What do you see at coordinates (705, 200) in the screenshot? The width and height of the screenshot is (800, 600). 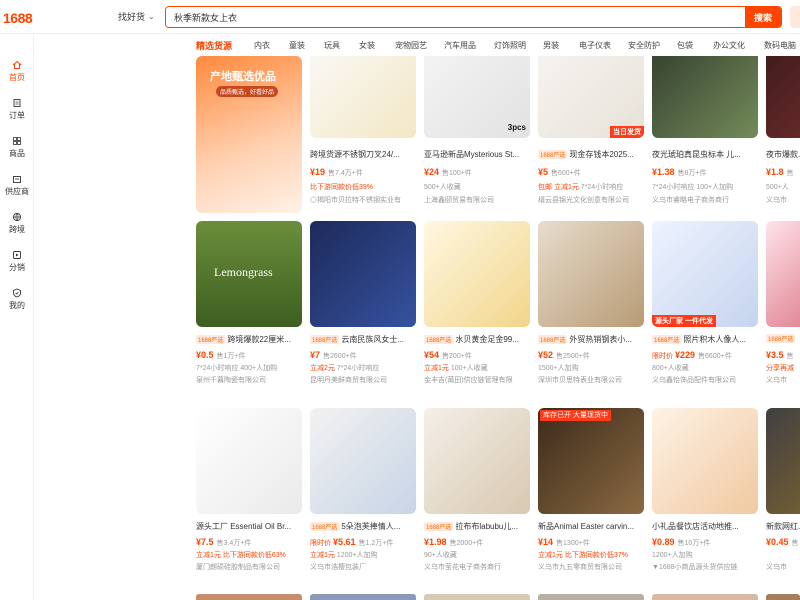 I see `seller-name: 义乌市睿略电子商务商行` at bounding box center [705, 200].